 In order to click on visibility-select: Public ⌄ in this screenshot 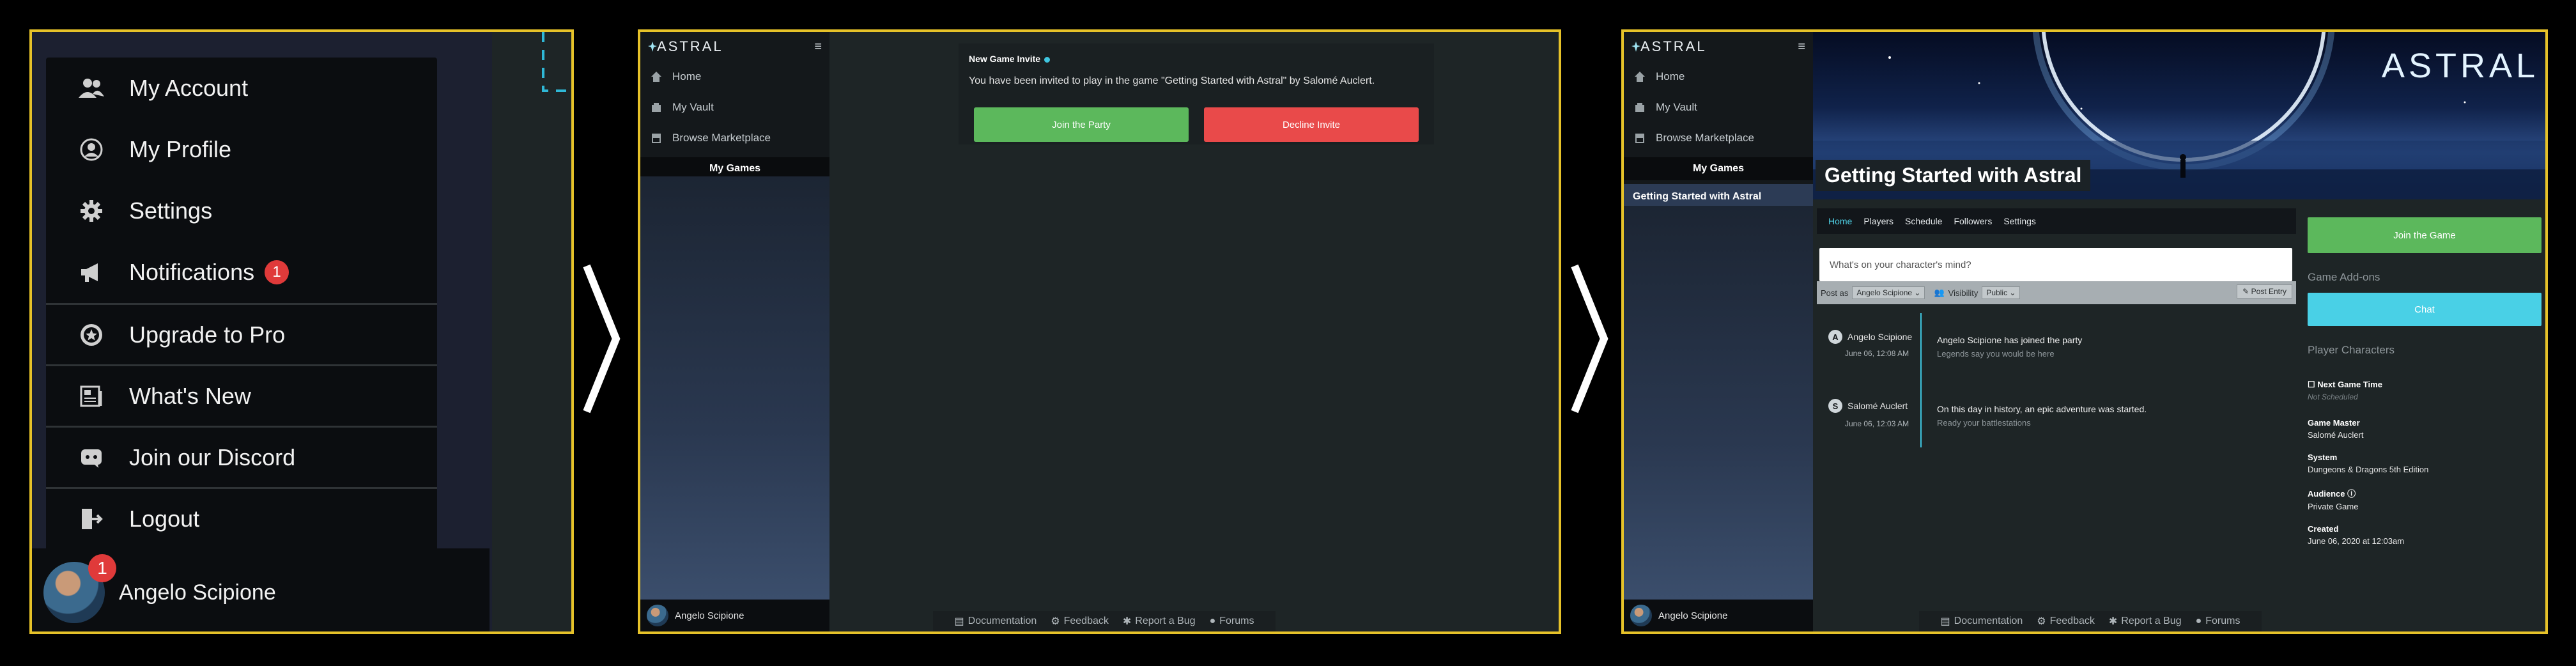, I will do `click(2001, 292)`.